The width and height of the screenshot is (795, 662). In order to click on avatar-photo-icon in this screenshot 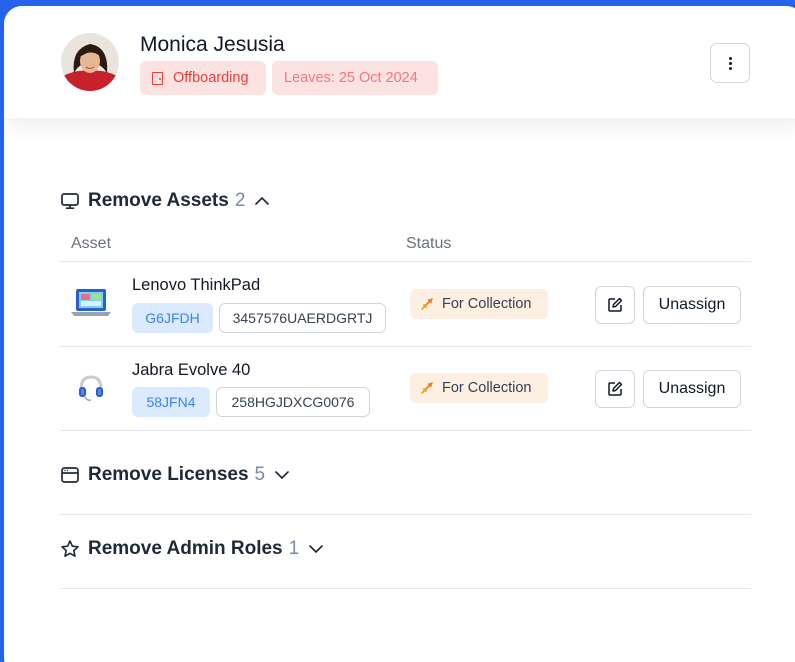, I will do `click(90, 62)`.